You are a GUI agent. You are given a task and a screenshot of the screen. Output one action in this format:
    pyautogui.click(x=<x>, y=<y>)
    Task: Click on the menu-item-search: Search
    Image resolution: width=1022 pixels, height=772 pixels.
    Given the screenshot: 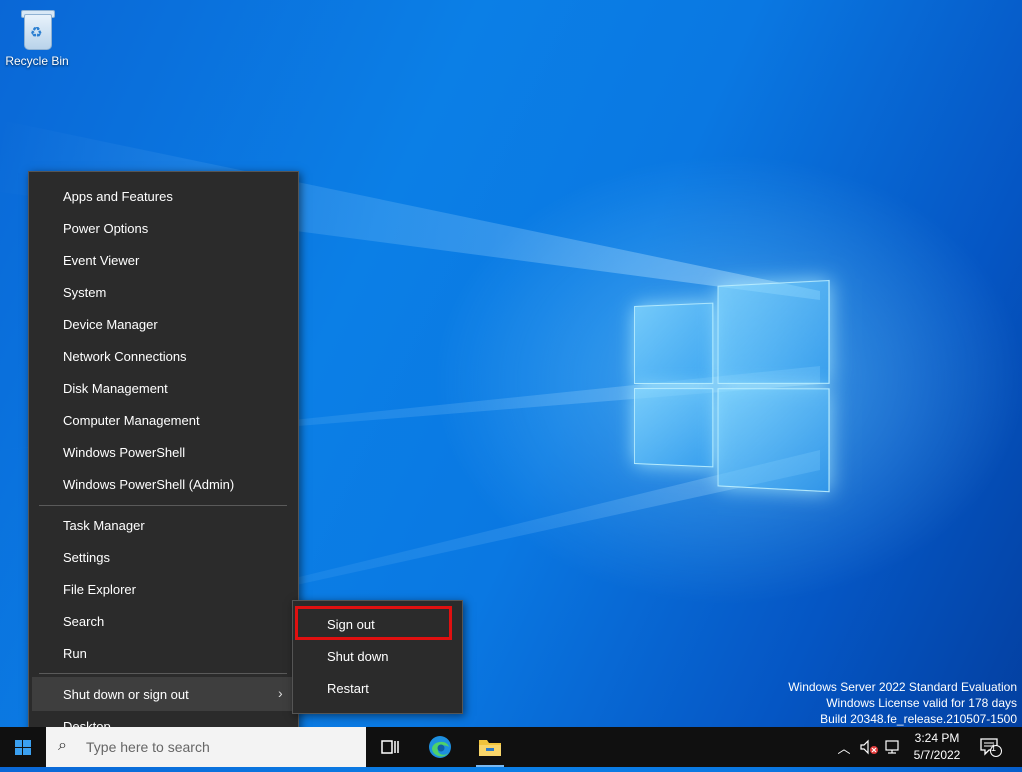 What is the action you would take?
    pyautogui.click(x=83, y=622)
    